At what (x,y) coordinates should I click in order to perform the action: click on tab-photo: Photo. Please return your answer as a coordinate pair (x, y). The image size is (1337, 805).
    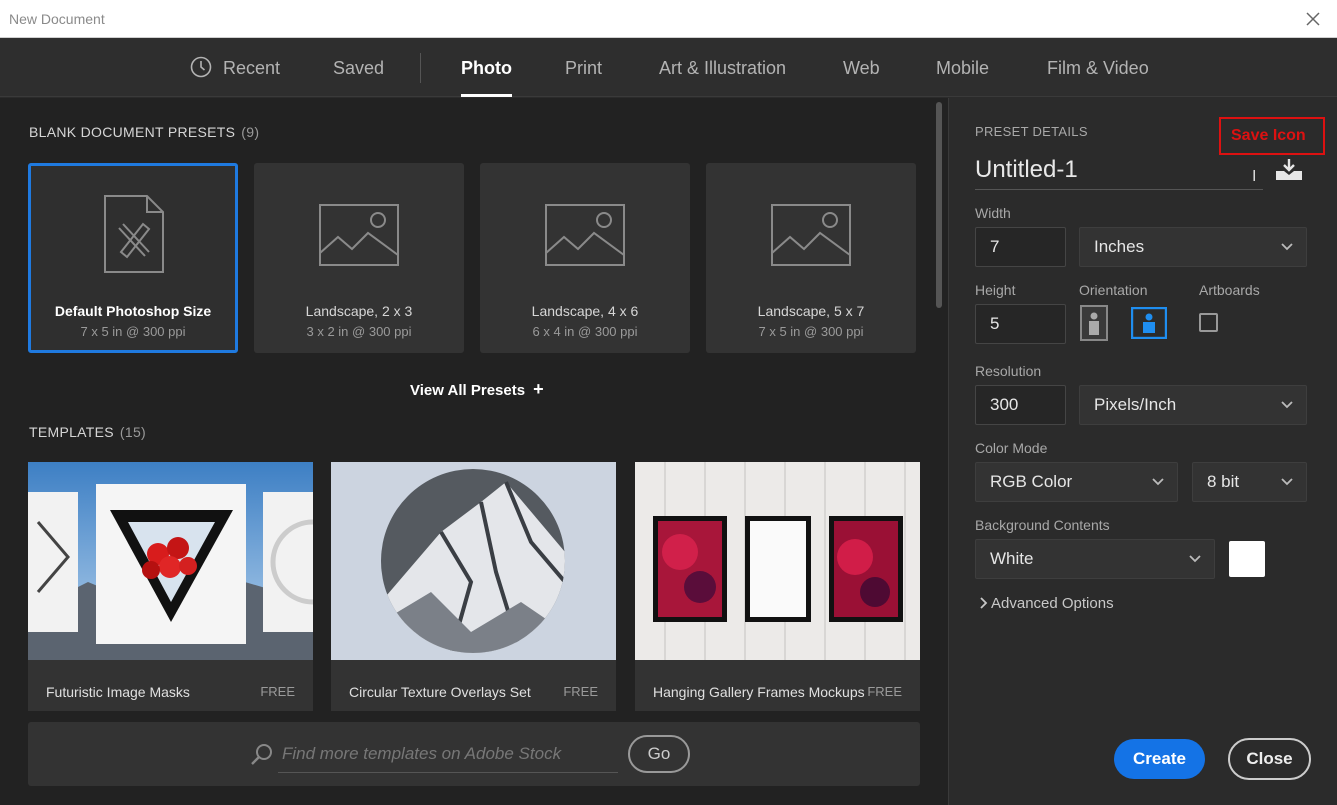
    Looking at the image, I should click on (486, 77).